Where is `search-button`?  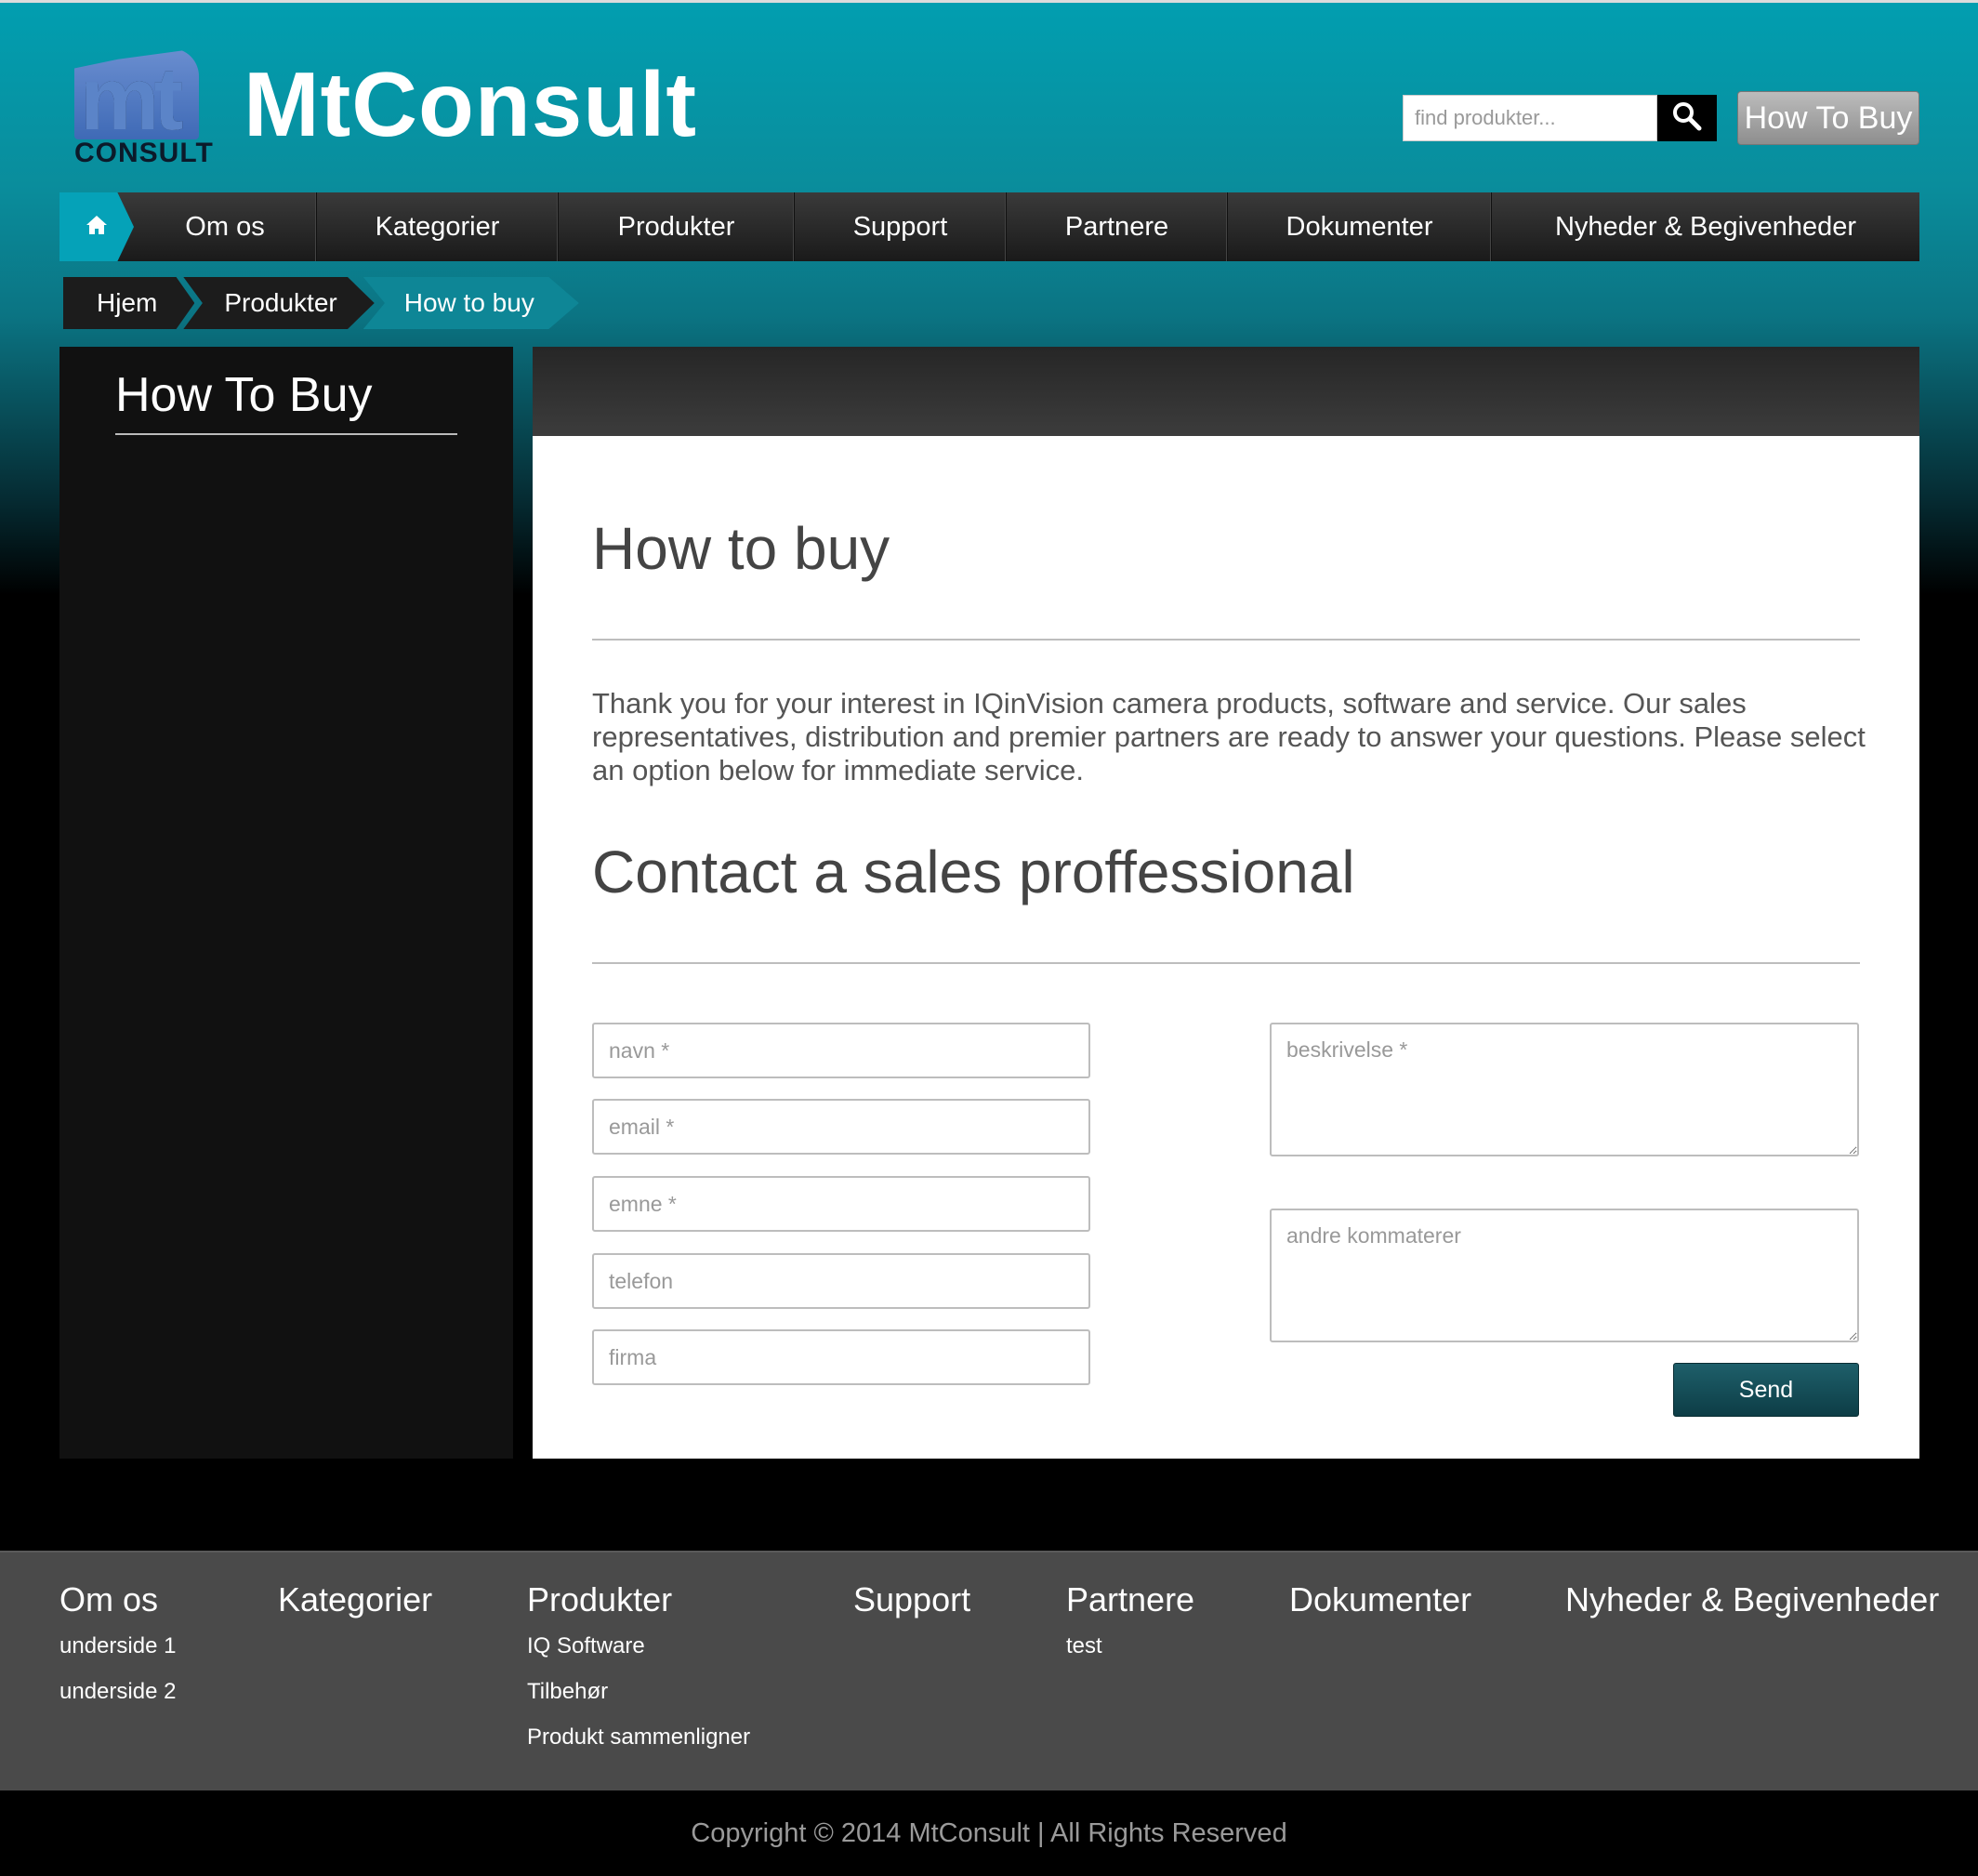
search-button is located at coordinates (1687, 118).